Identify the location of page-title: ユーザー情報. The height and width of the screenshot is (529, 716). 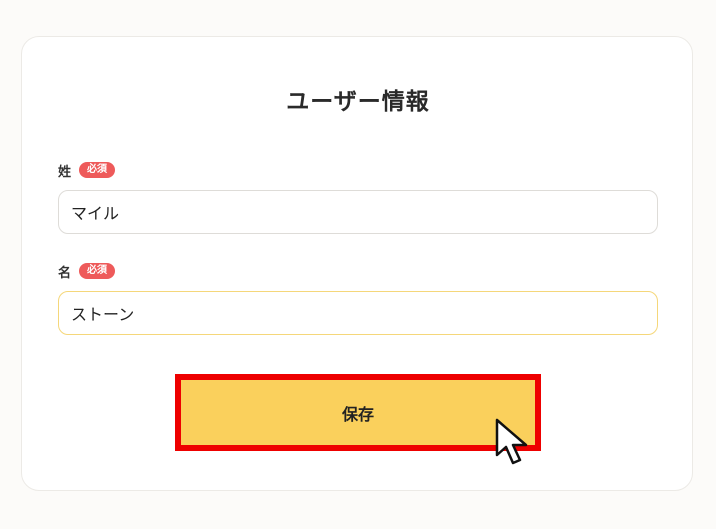
(358, 102).